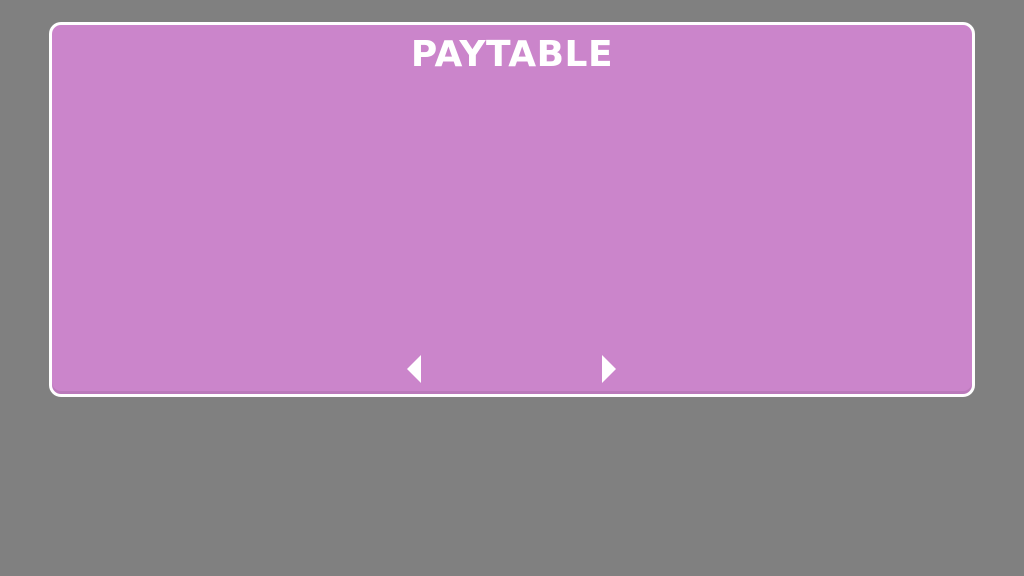 The width and height of the screenshot is (1024, 576). I want to click on previous-page-button, so click(414, 369).